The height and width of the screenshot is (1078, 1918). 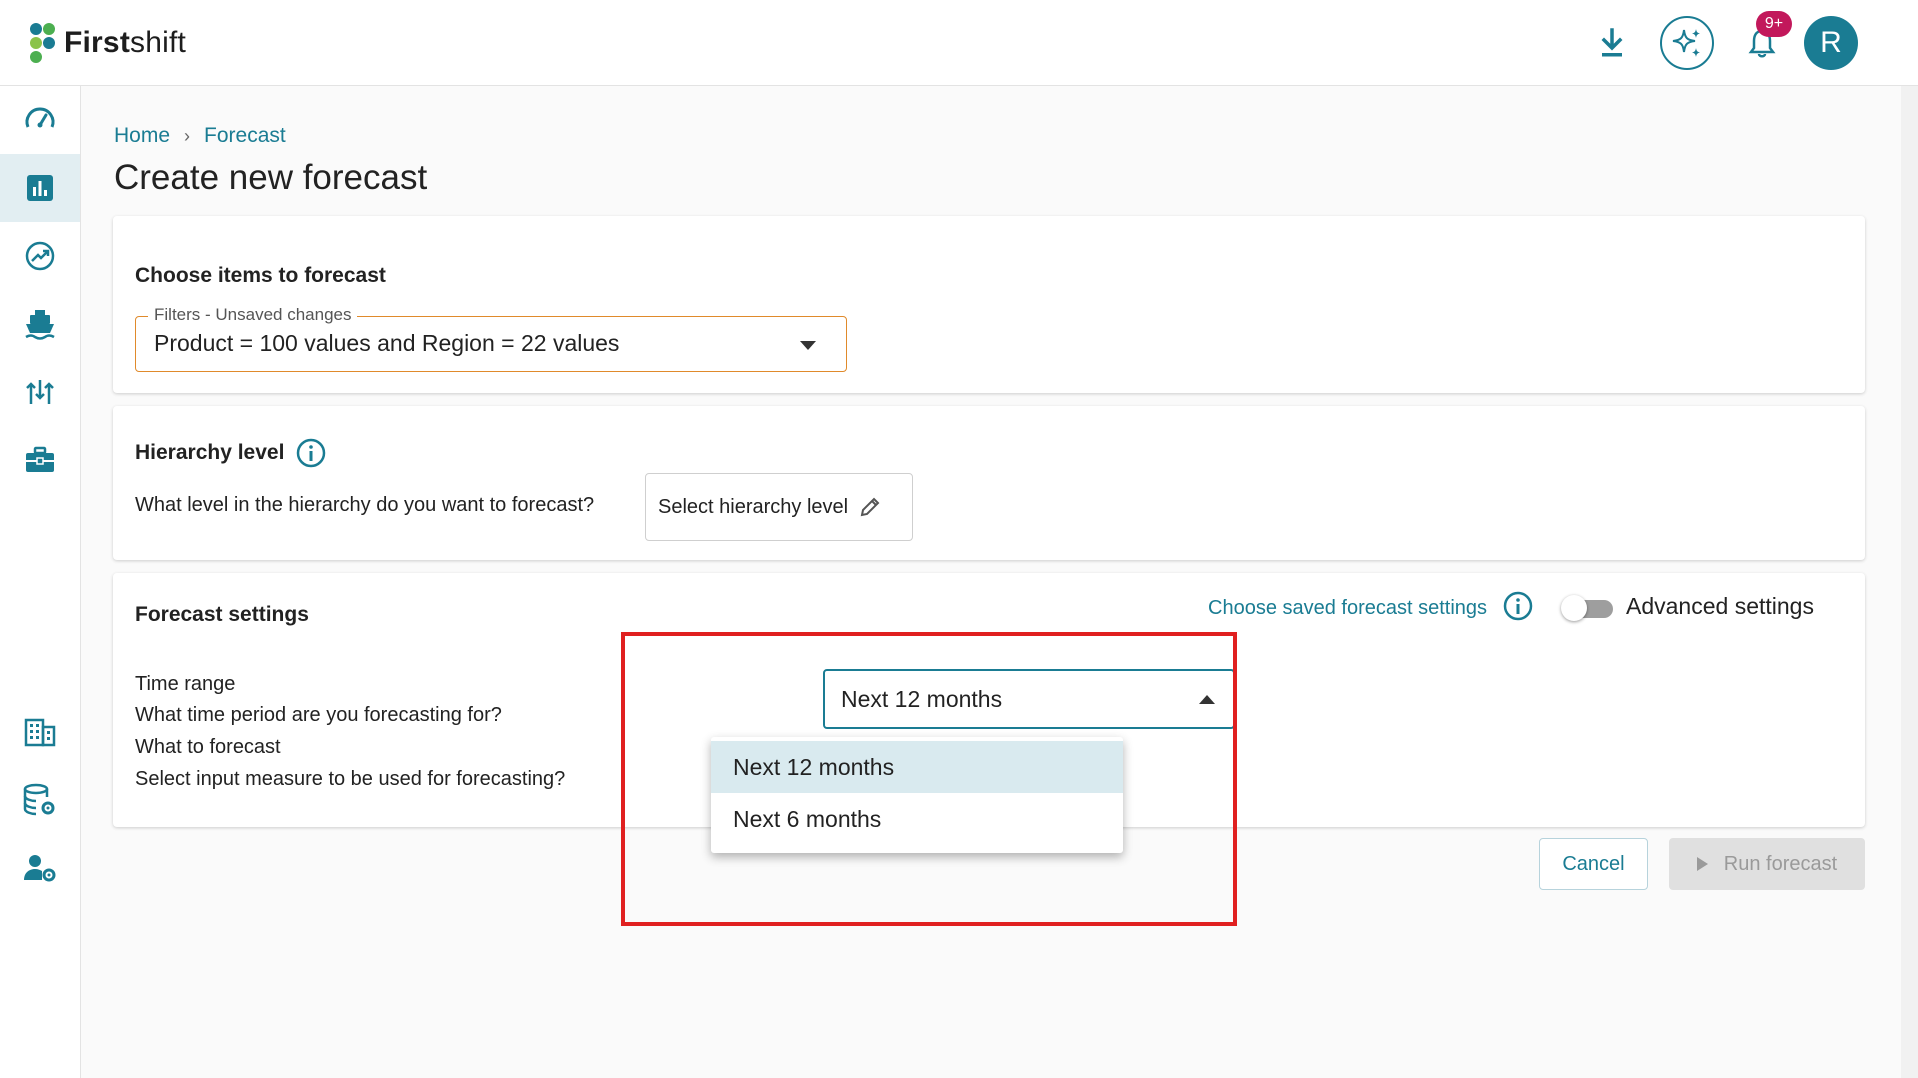 What do you see at coordinates (1909, 582) in the screenshot?
I see `scrollbar` at bounding box center [1909, 582].